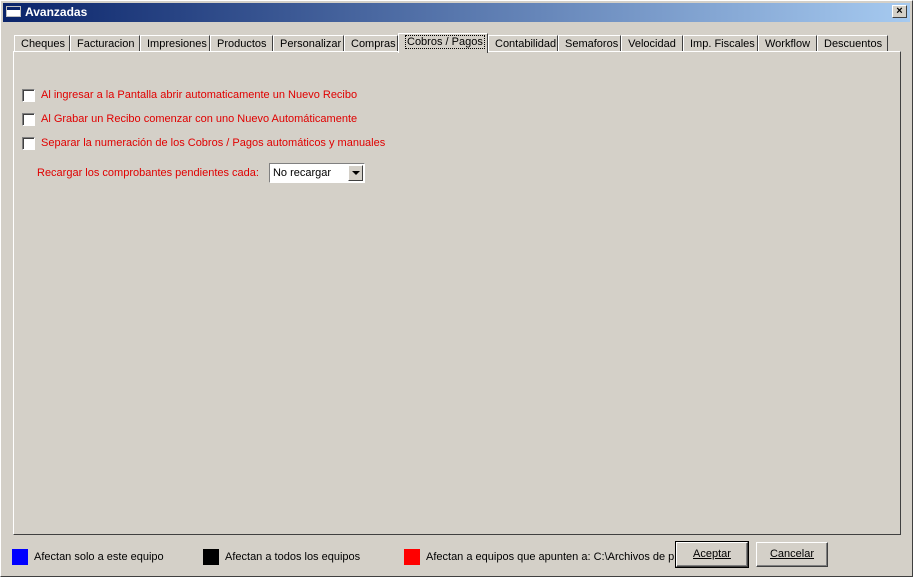 Image resolution: width=913 pixels, height=577 pixels. I want to click on accept-button: Aceptar, so click(712, 554).